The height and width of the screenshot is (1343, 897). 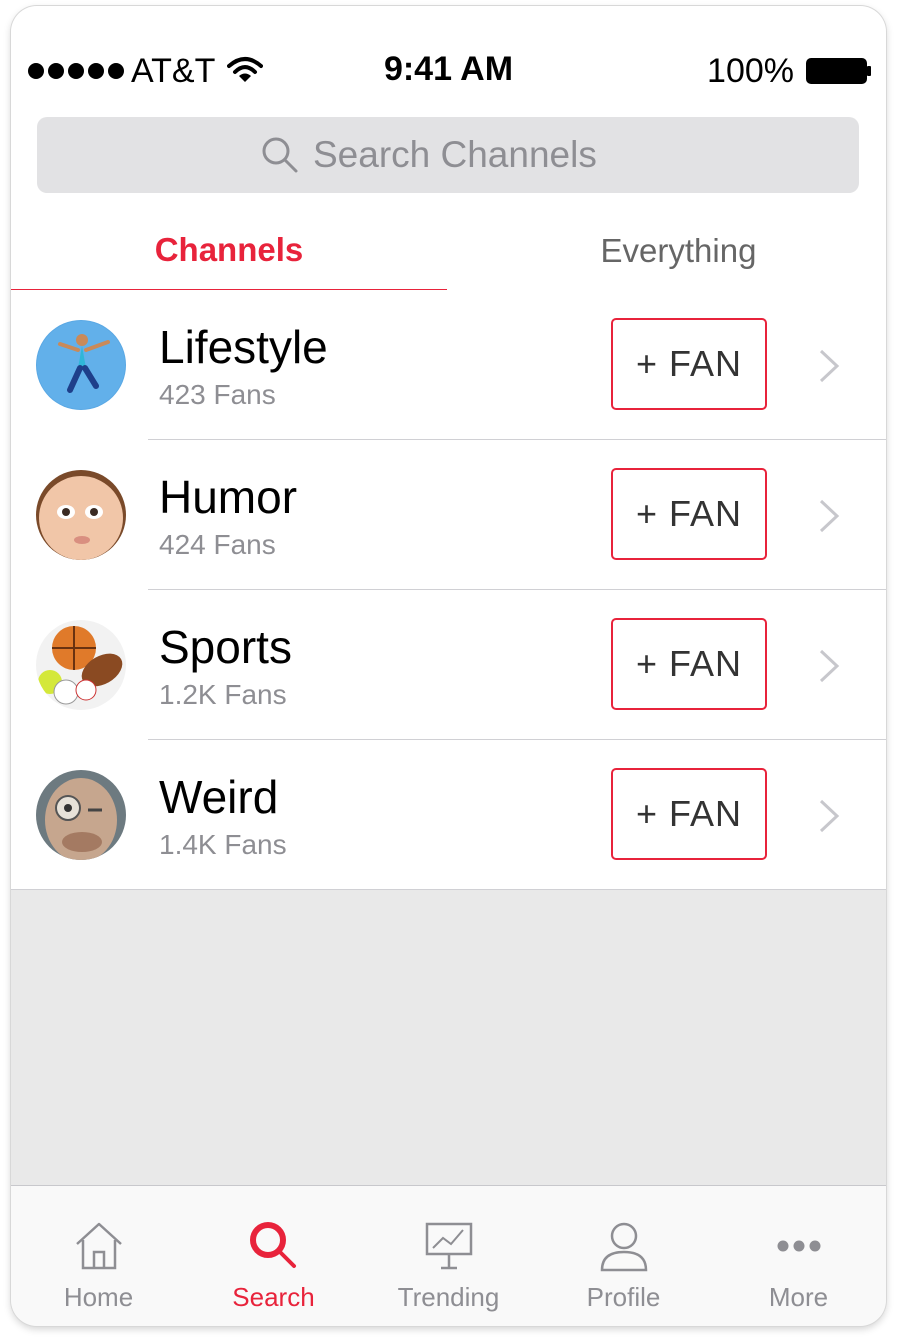 I want to click on search-bar, so click(x=448, y=155).